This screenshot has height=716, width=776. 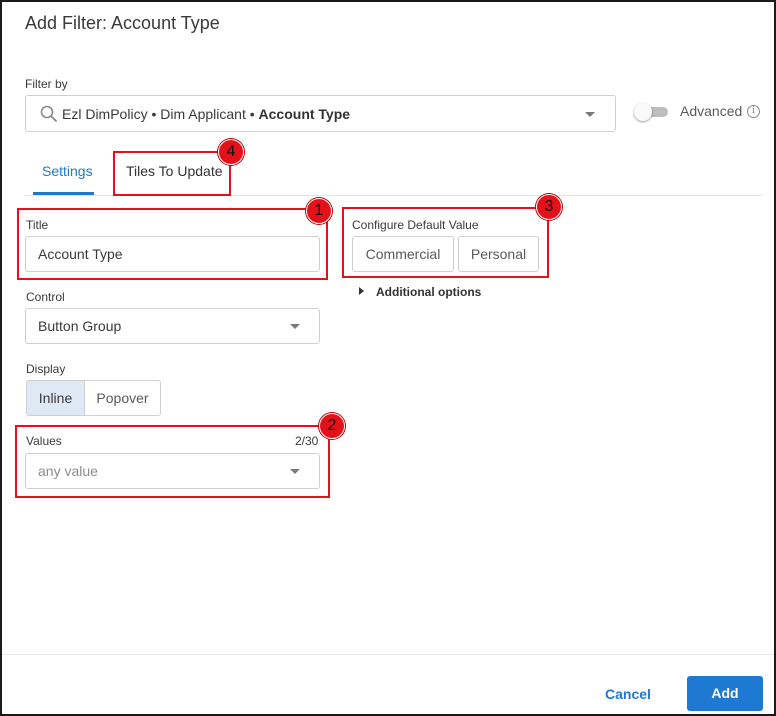 I want to click on cancel-button: Cancel, so click(x=628, y=694).